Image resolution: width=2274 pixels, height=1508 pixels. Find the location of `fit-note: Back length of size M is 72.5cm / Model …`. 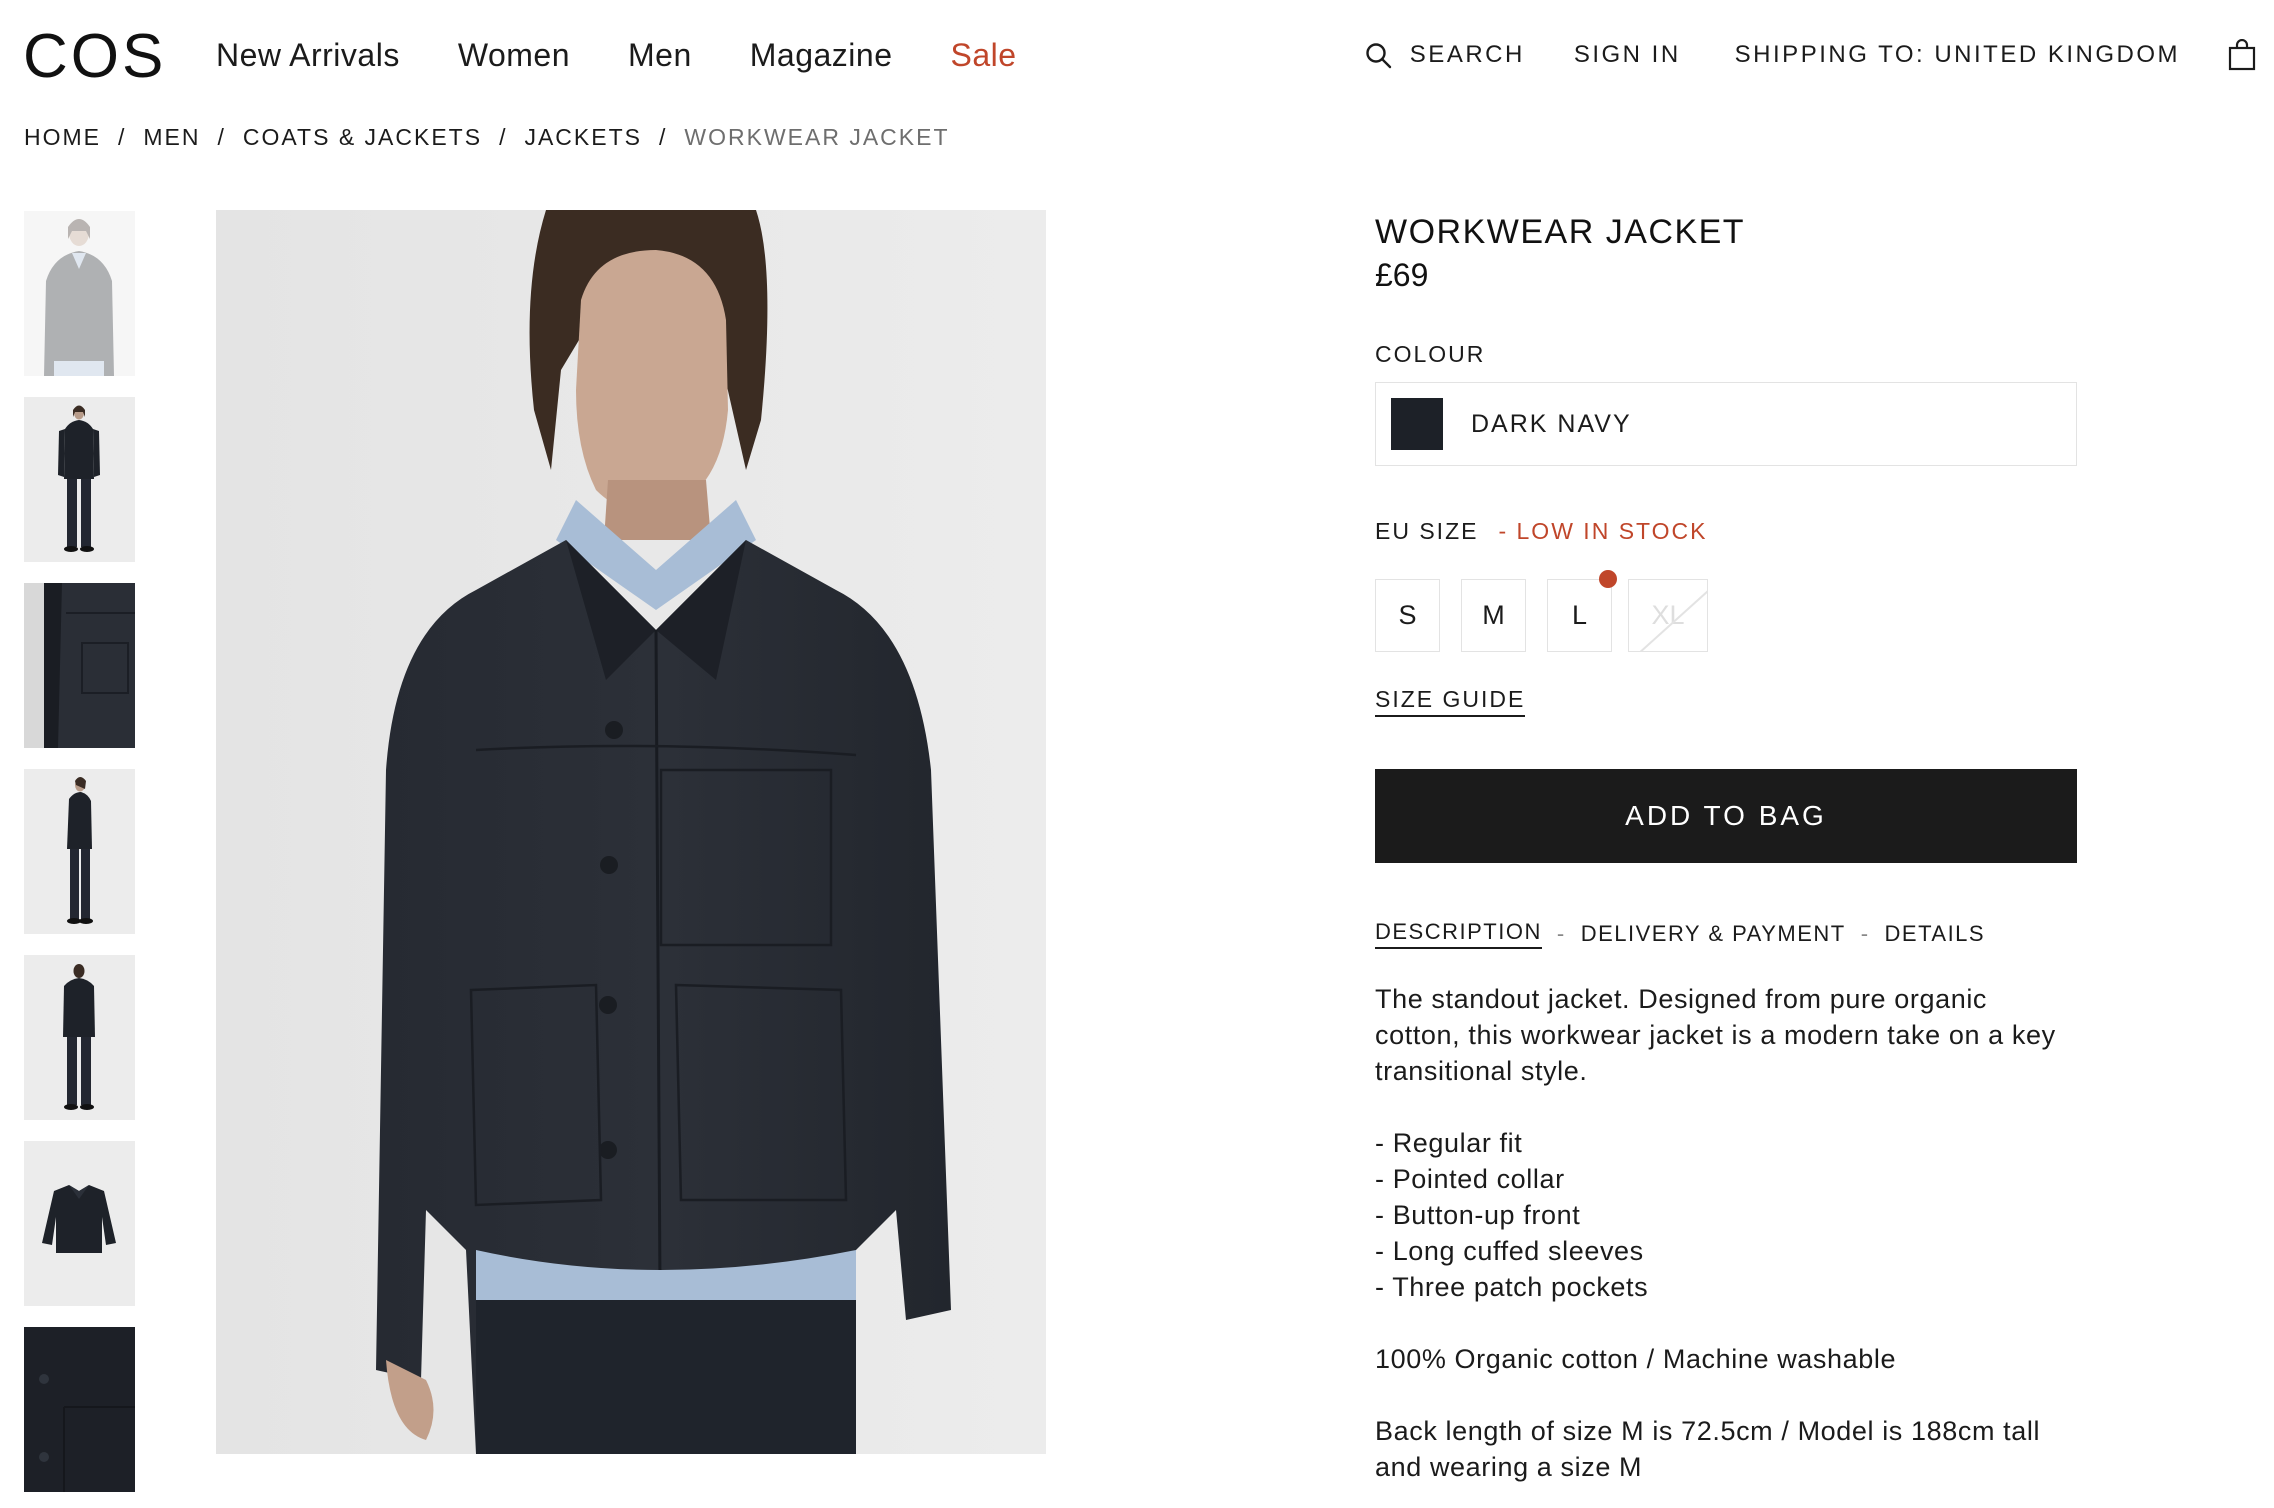

fit-note: Back length of size M is 72.5cm / Model … is located at coordinates (1708, 1449).